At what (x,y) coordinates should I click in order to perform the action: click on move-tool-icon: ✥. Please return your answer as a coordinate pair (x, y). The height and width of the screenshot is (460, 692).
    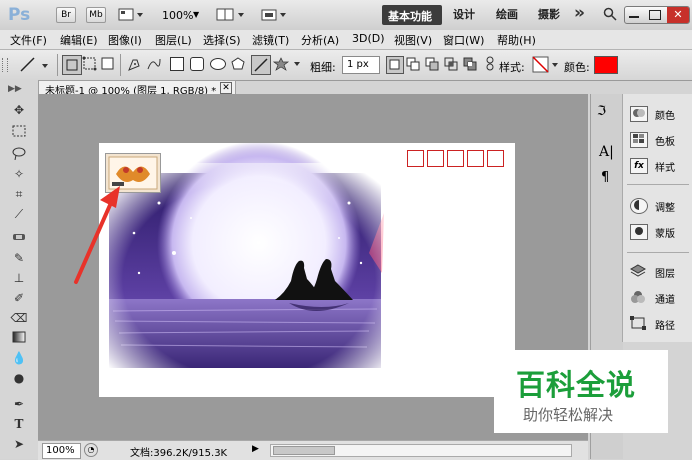
    Looking at the image, I should click on (19, 110).